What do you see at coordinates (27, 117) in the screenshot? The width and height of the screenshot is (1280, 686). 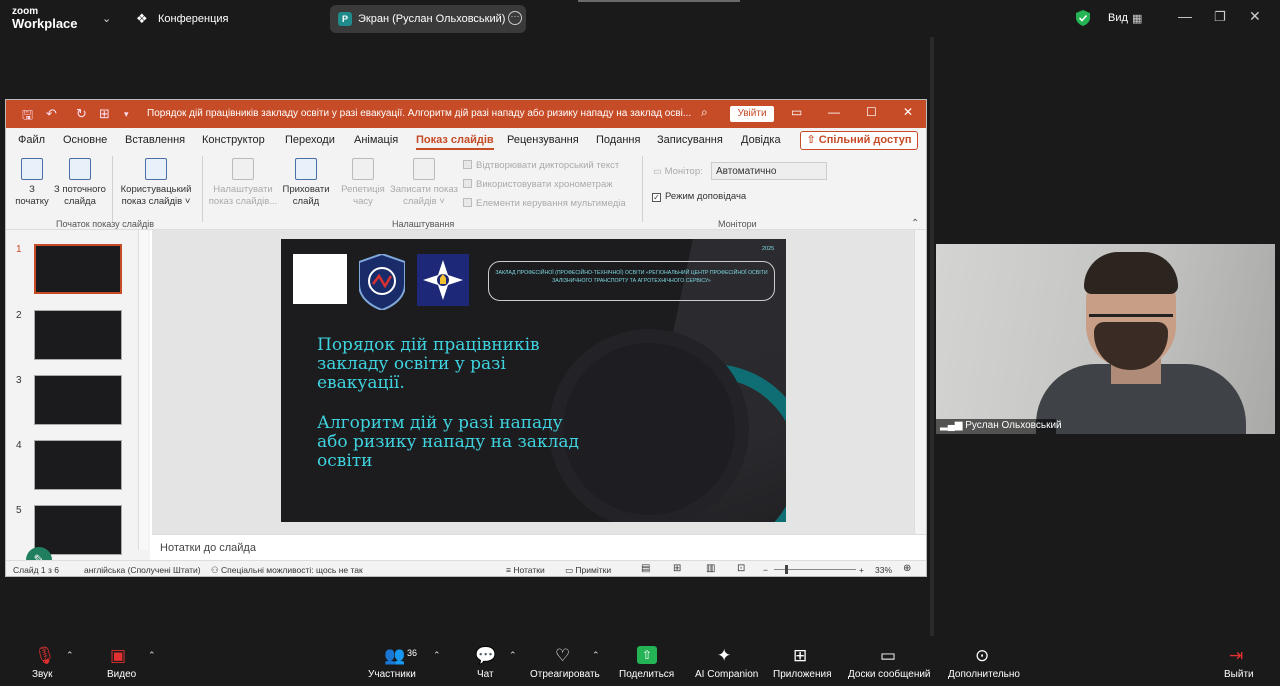 I see `save-icon: 🖫` at bounding box center [27, 117].